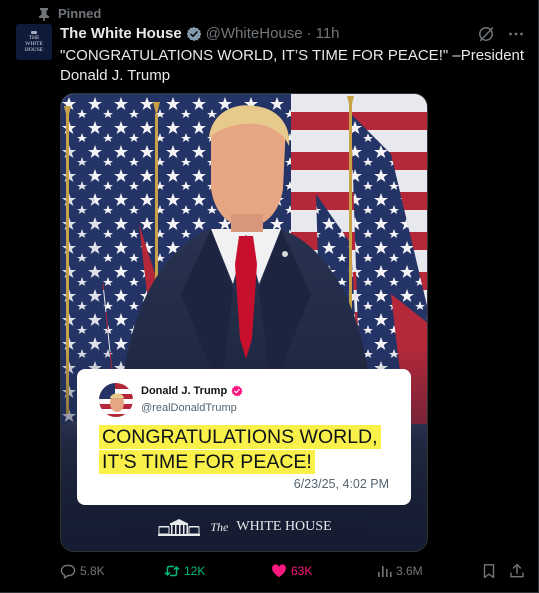  I want to click on grok-icon, so click(486, 34).